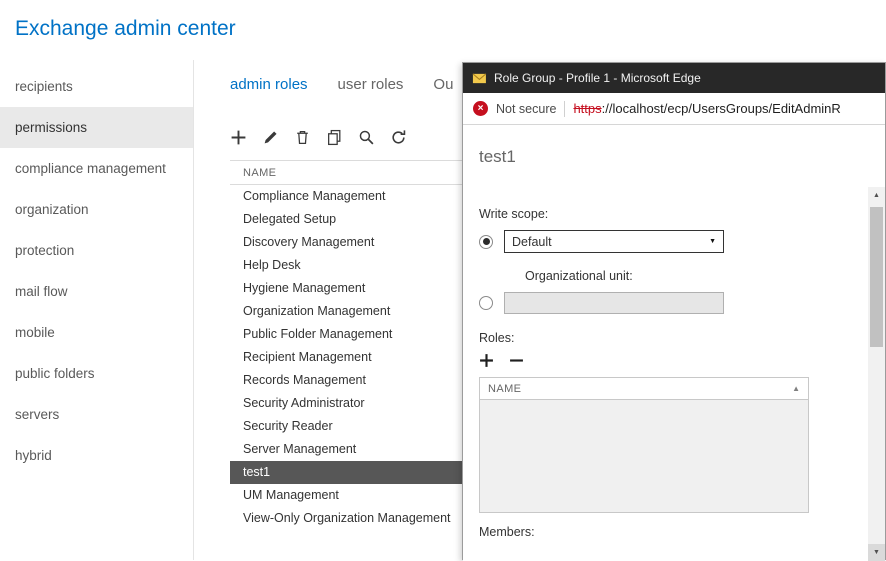 The height and width of the screenshot is (561, 886). What do you see at coordinates (96, 250) in the screenshot?
I see `sidebar-item-protection: protection` at bounding box center [96, 250].